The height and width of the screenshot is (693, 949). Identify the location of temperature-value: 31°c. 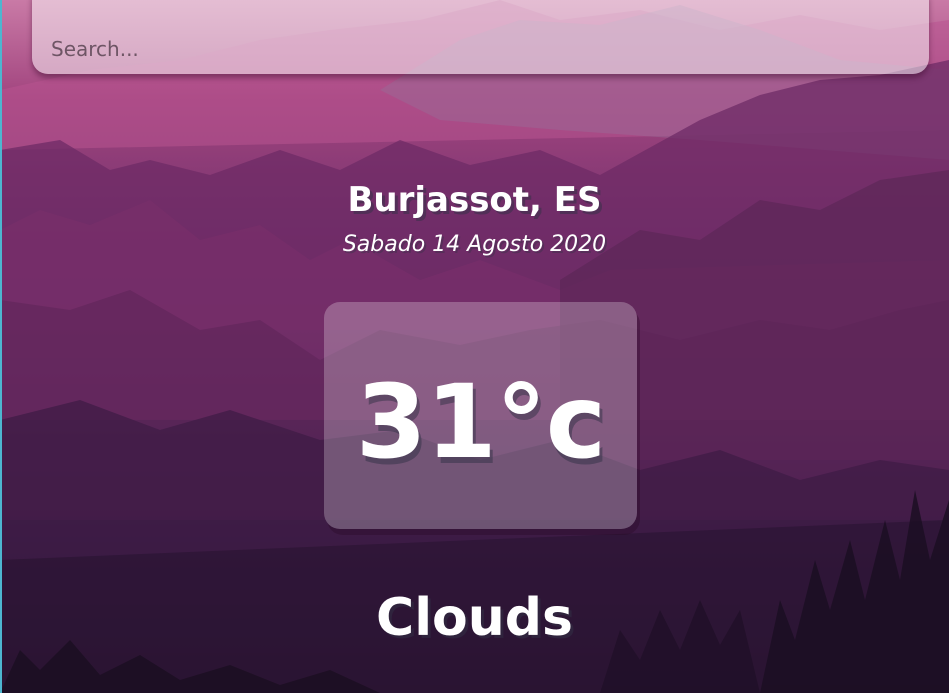
(480, 422).